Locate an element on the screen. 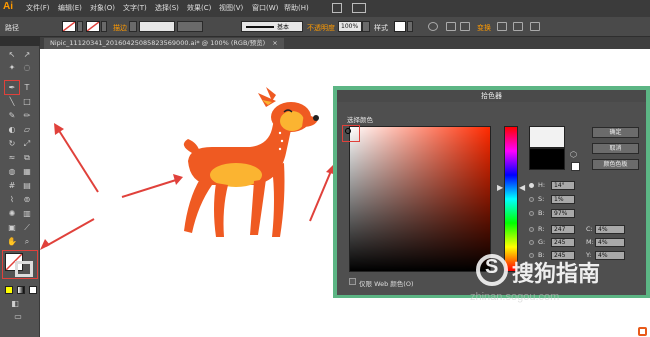  mesh-tool-icon: # is located at coordinates (12, 186).